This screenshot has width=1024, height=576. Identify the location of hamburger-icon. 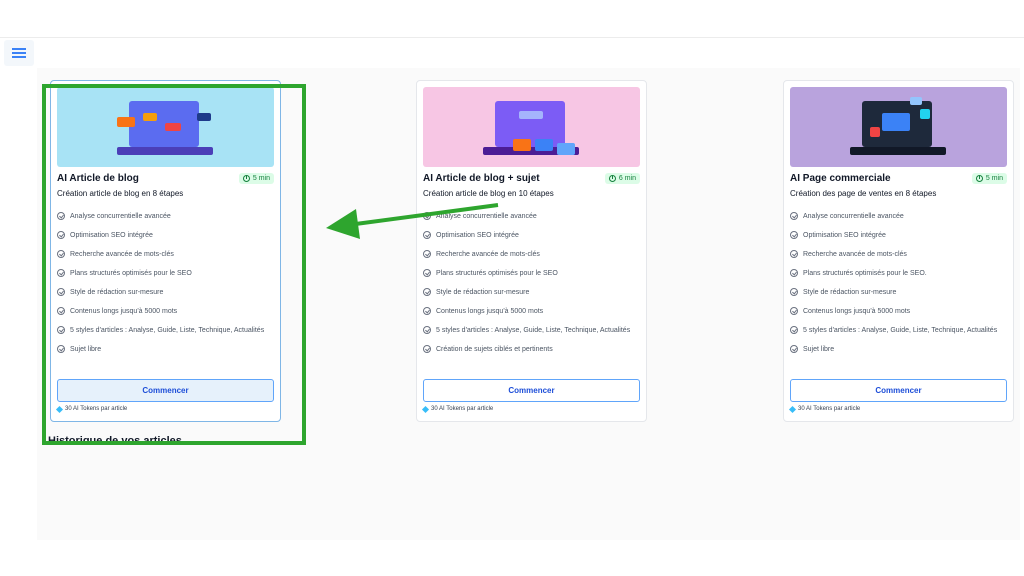
(19, 53).